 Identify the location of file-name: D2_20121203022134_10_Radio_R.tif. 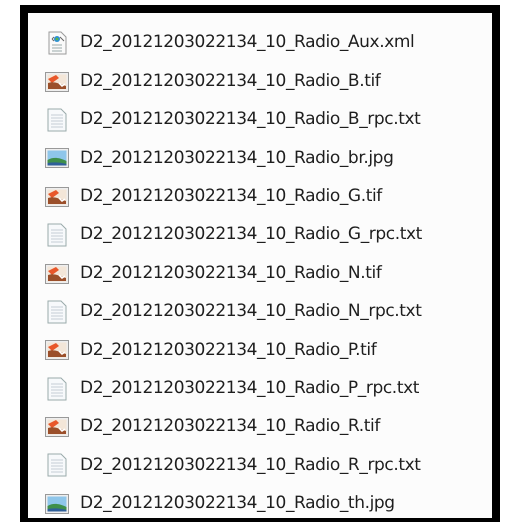
(230, 427).